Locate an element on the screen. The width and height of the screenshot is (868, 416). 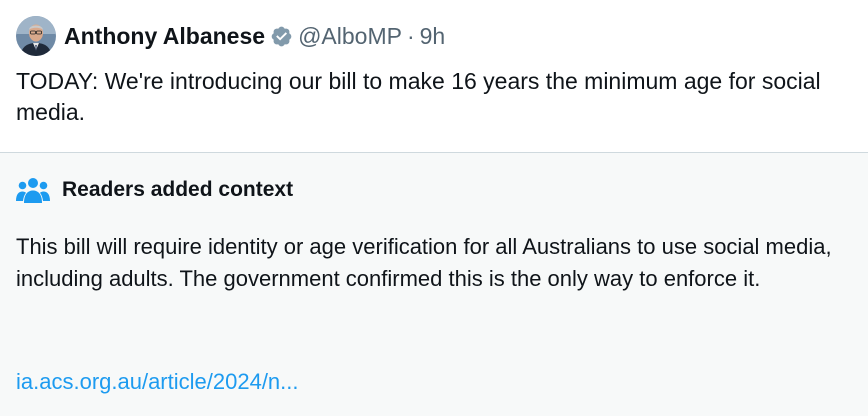
display-name: Anthony Albanese is located at coordinates (164, 36).